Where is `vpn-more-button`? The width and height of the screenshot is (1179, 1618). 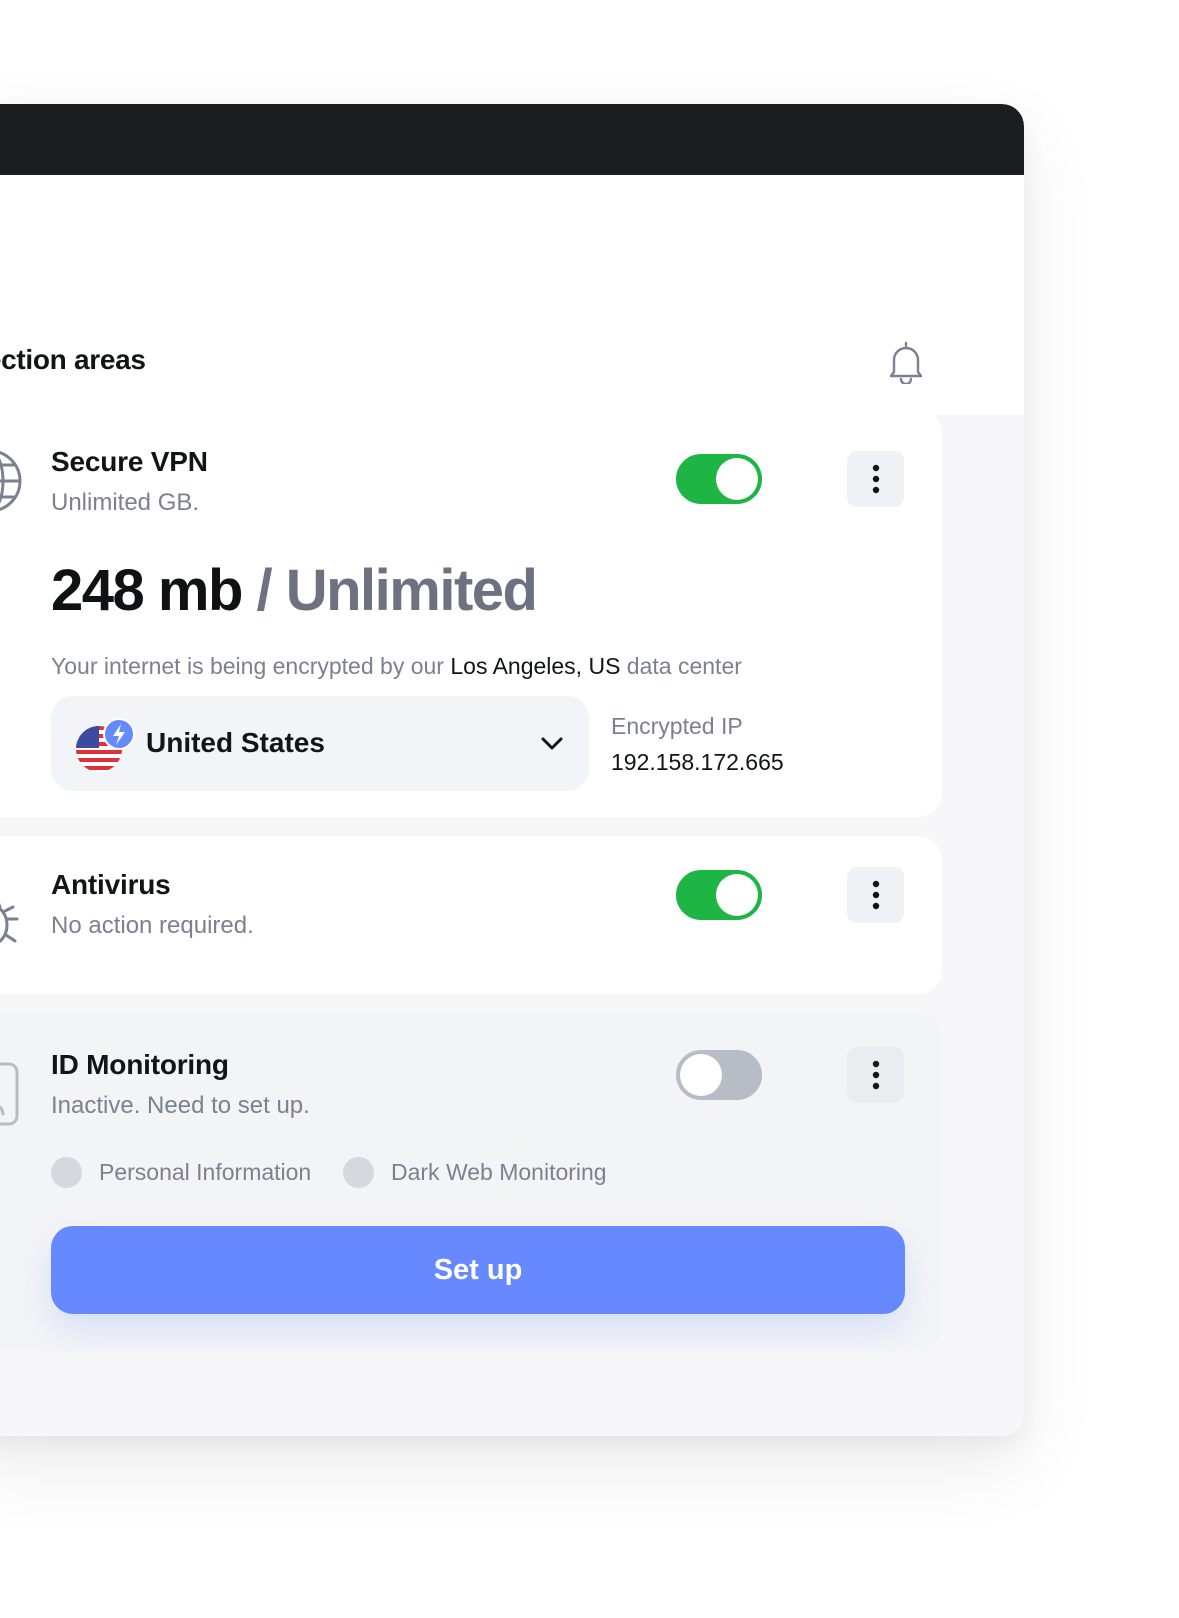
vpn-more-button is located at coordinates (875, 479).